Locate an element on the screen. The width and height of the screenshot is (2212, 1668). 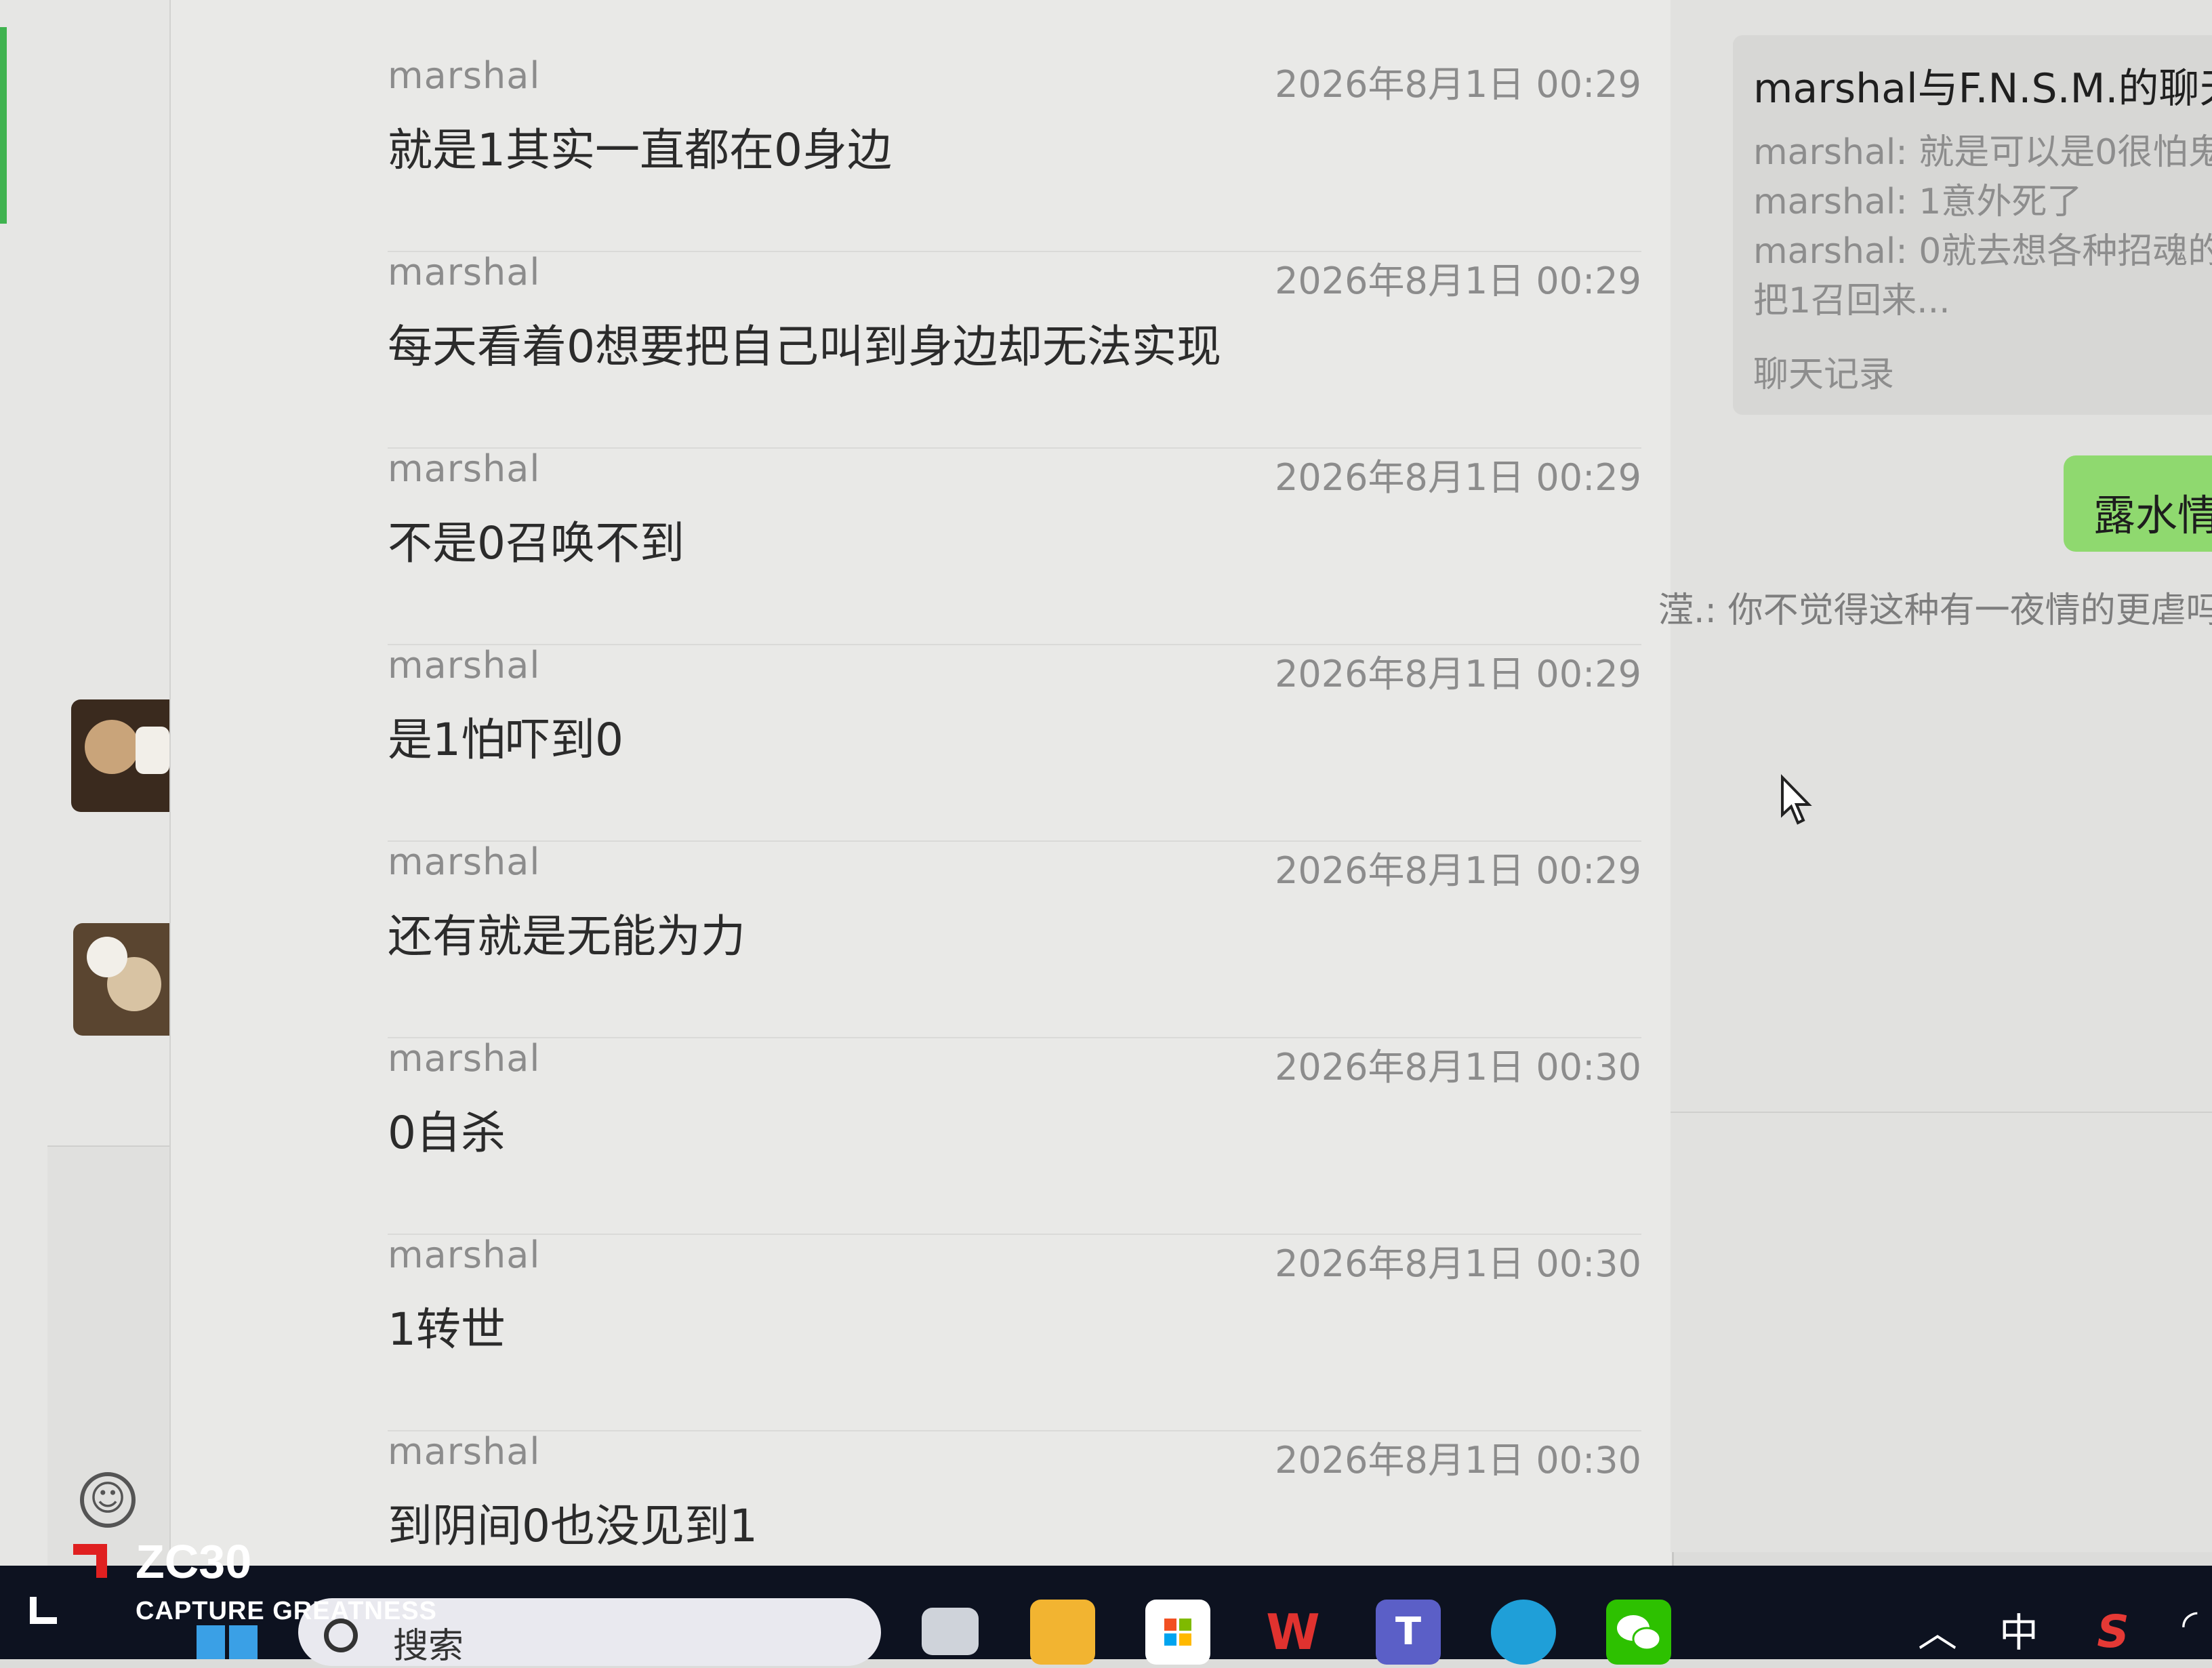
mouse-cursor-icon is located at coordinates (1797, 799).